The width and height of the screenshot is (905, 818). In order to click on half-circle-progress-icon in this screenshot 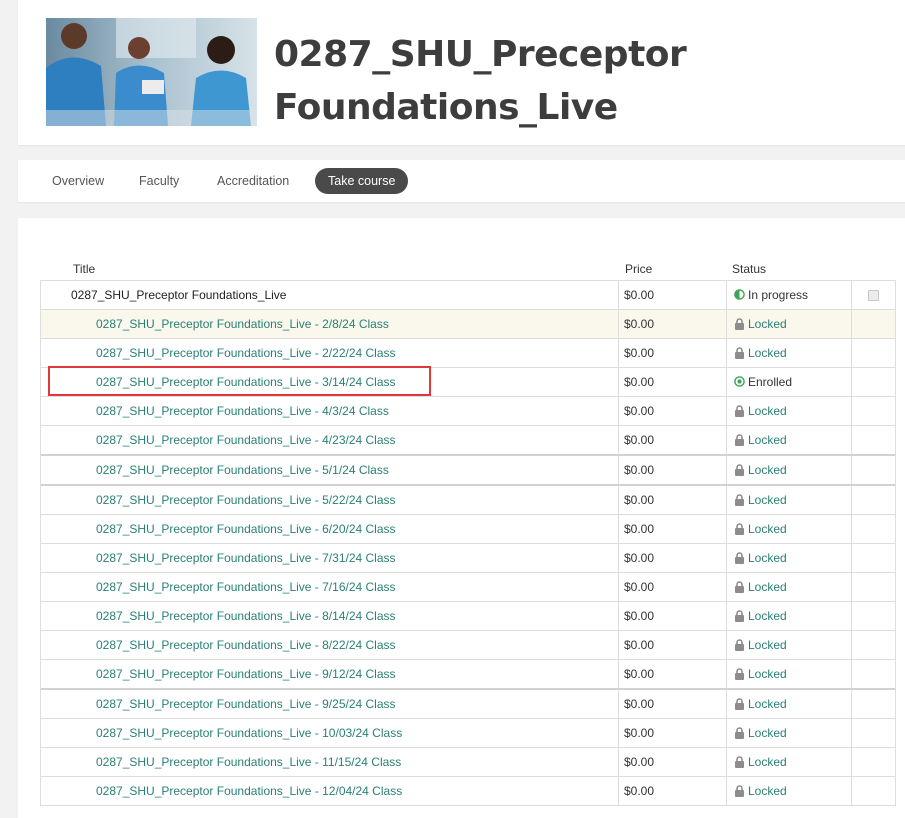, I will do `click(739, 295)`.